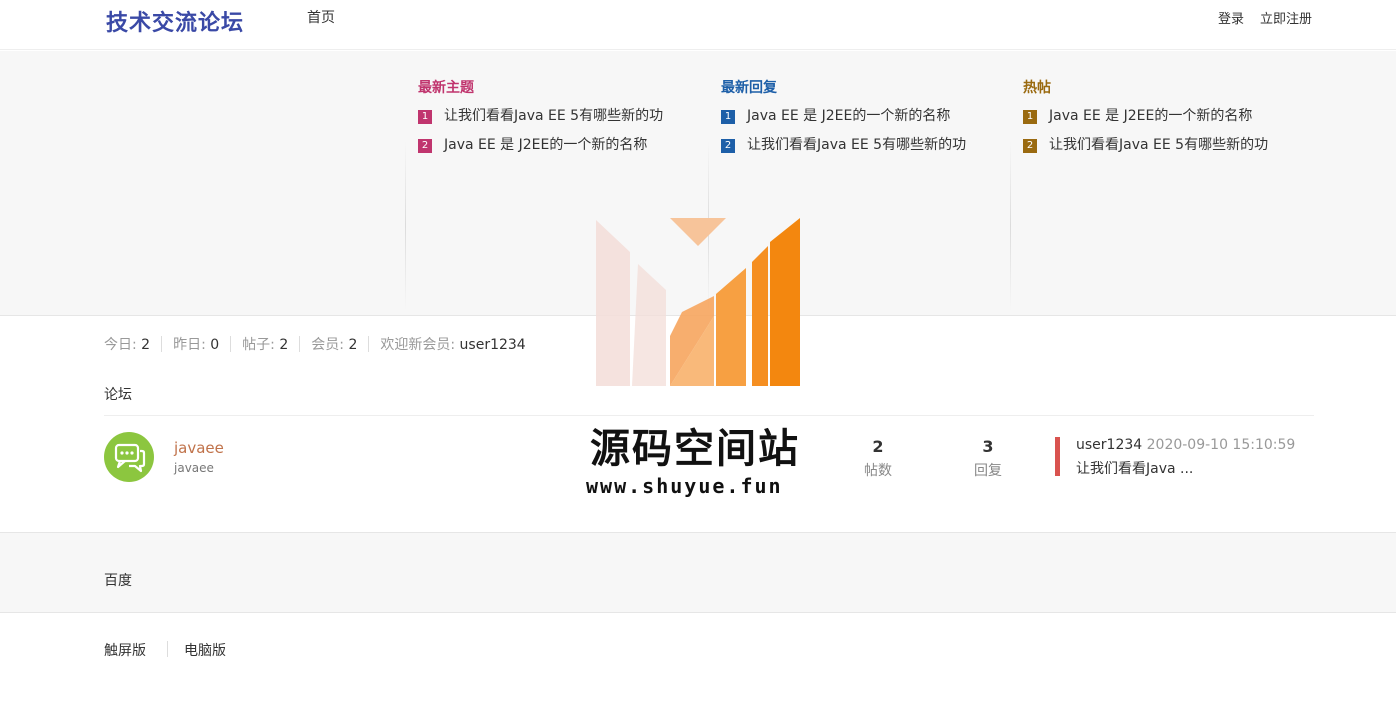 This screenshot has height=719, width=1396. I want to click on members-count: 2, so click(353, 345).